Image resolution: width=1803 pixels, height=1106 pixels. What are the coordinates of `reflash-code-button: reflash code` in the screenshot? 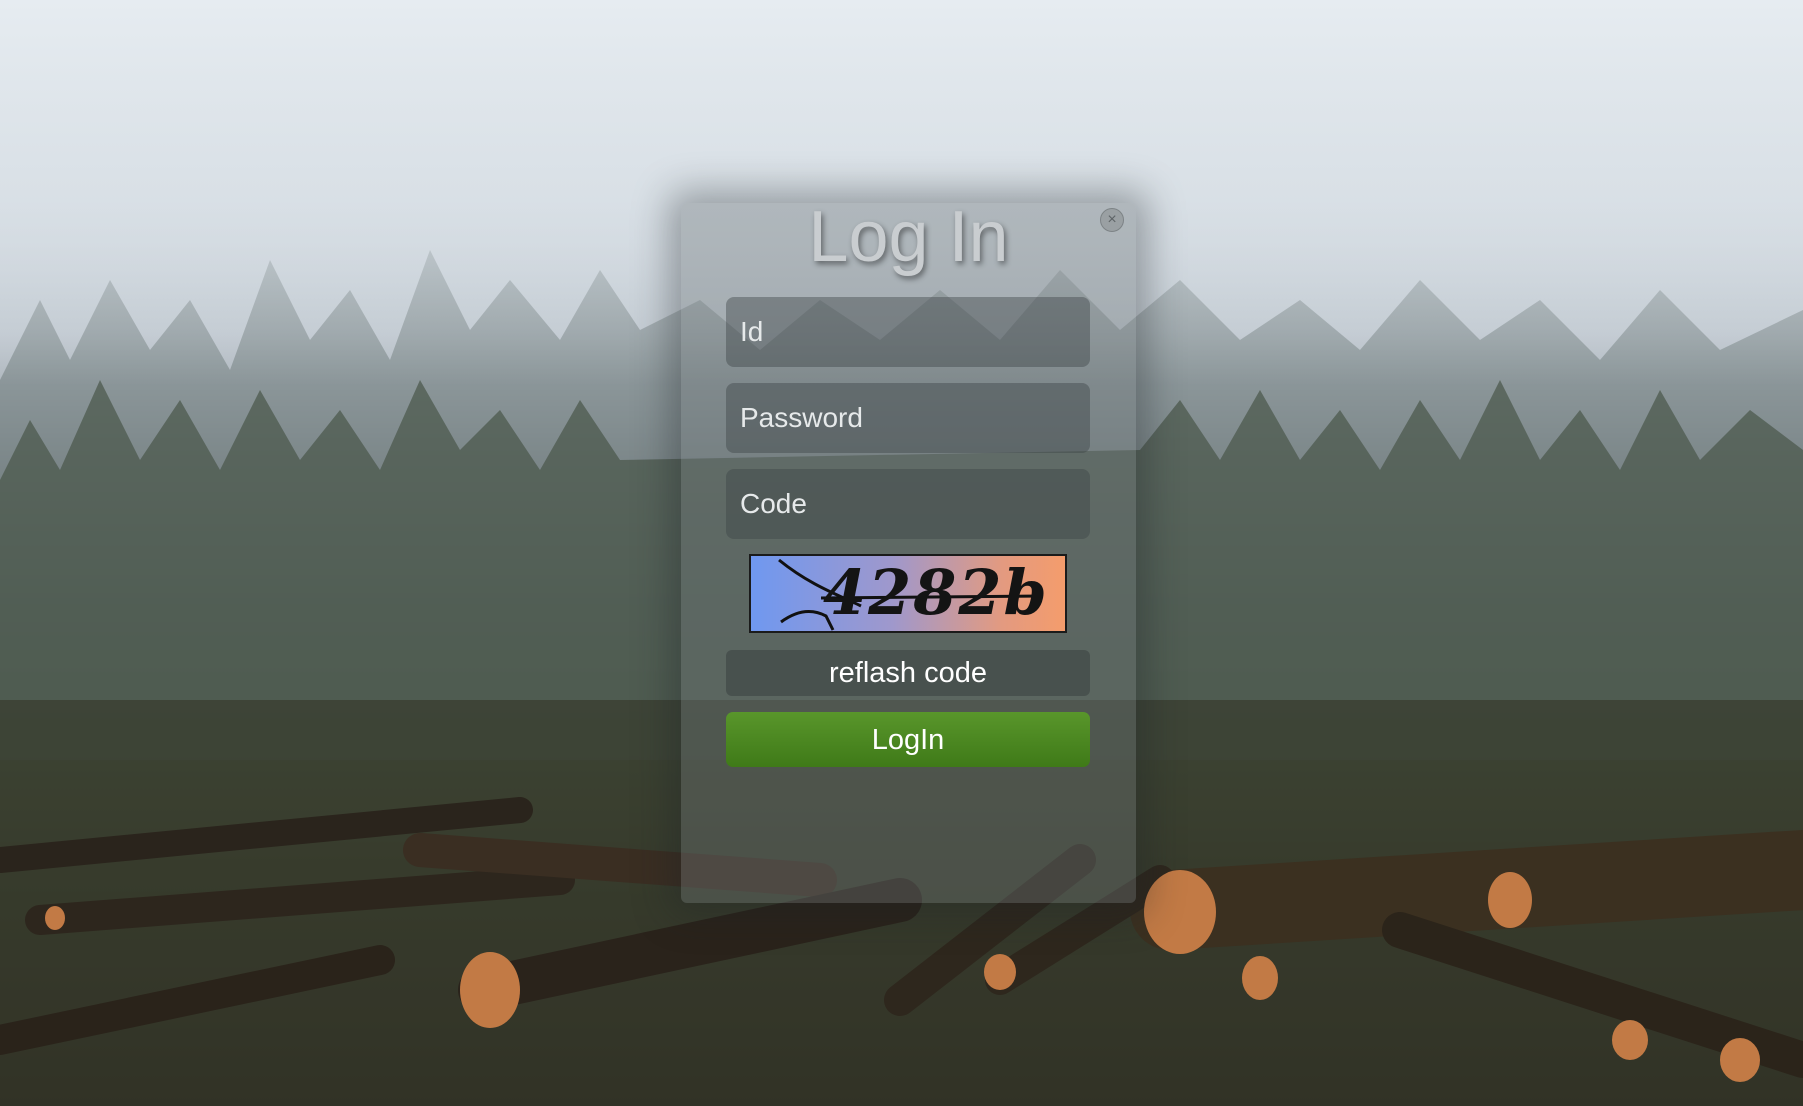 It's located at (908, 673).